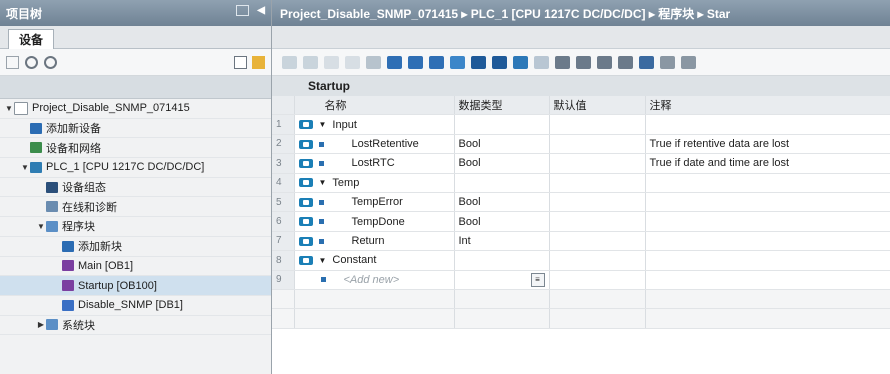 This screenshot has width=890, height=374. I want to click on table-row: 6 TempDone Bool, so click(581, 221).